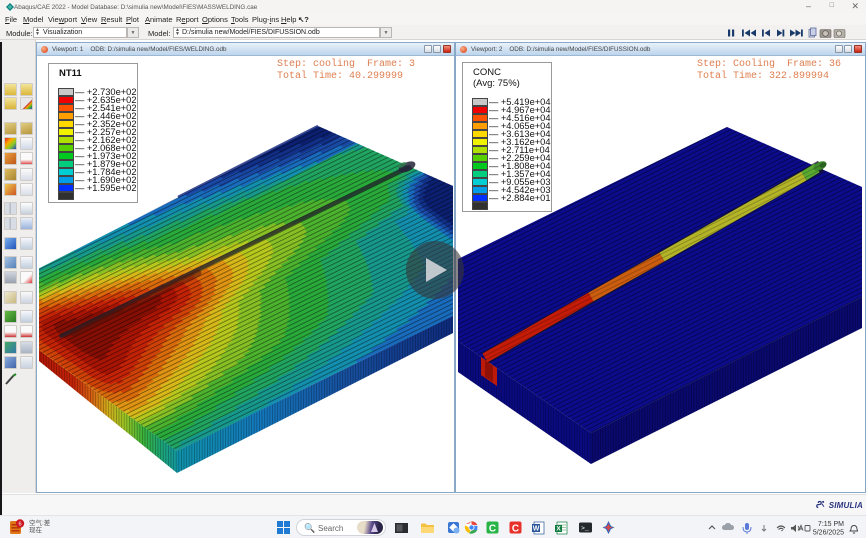 The image size is (866, 538). Describe the element at coordinates (828, 533) in the screenshot. I see `svg-text: 5/26/2025` at that location.